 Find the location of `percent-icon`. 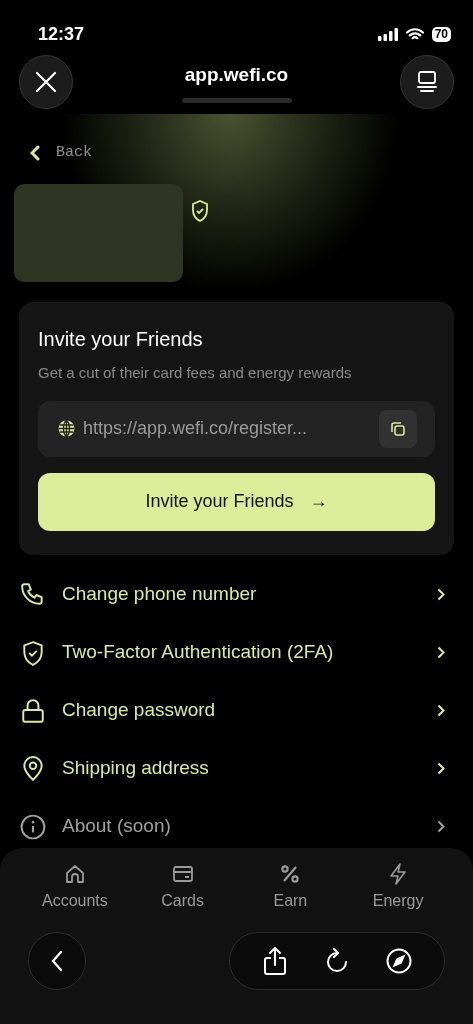

percent-icon is located at coordinates (290, 874).